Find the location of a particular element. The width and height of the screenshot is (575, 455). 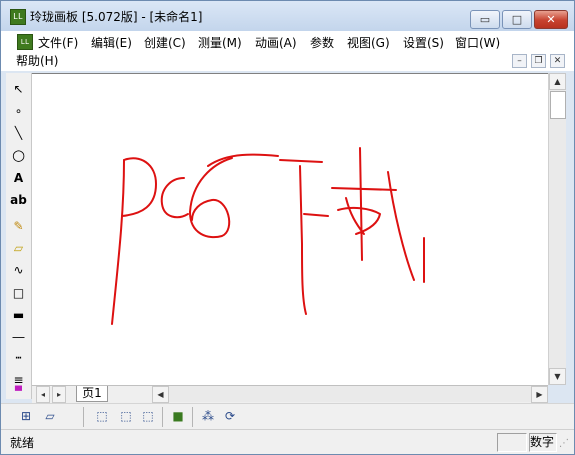

tool-point: ∘ is located at coordinates (18, 111).